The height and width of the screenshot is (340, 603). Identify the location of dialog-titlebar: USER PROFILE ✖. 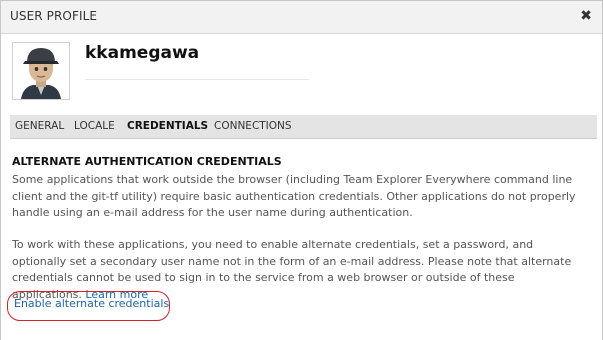
(301, 17).